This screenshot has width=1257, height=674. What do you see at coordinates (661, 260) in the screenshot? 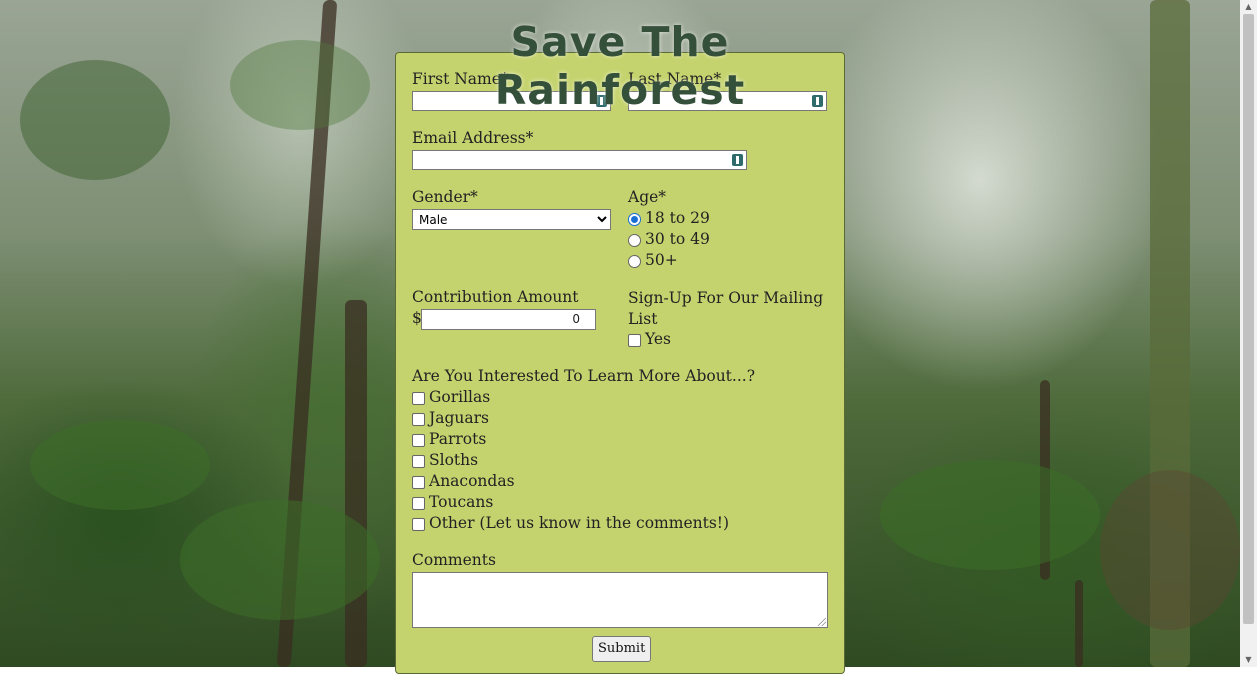
I see `age-option-label: 50+` at bounding box center [661, 260].